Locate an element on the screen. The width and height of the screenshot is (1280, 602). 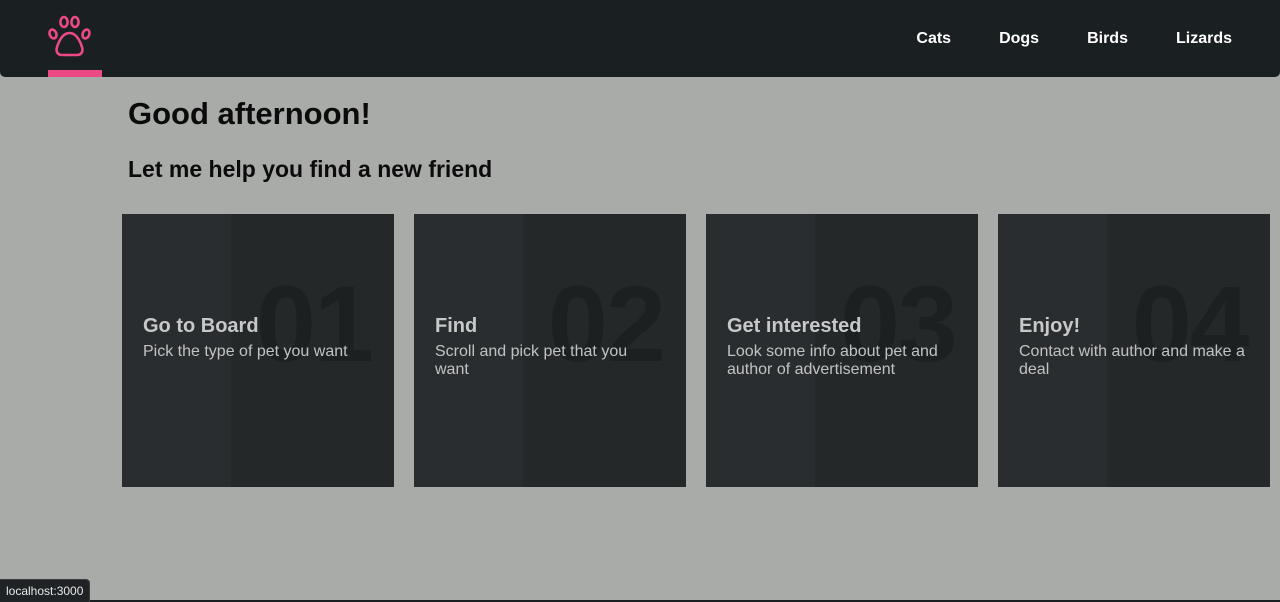
paw-icon is located at coordinates (69, 36).